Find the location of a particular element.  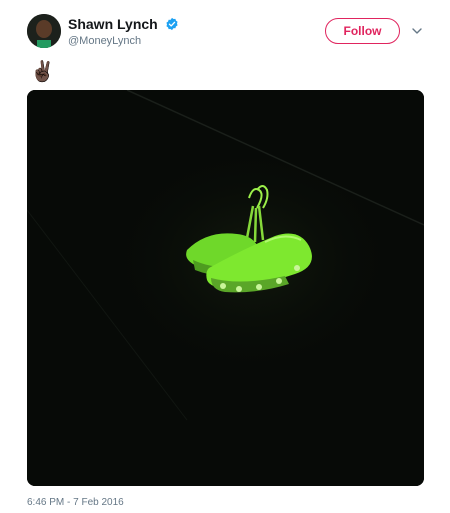

author-name-row: Shawn Lynch is located at coordinates (123, 24).